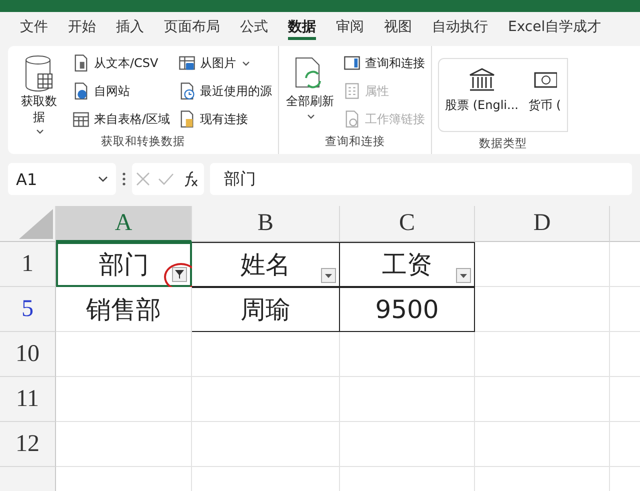  What do you see at coordinates (398, 27) in the screenshot?
I see `ribbon-tab: 视图` at bounding box center [398, 27].